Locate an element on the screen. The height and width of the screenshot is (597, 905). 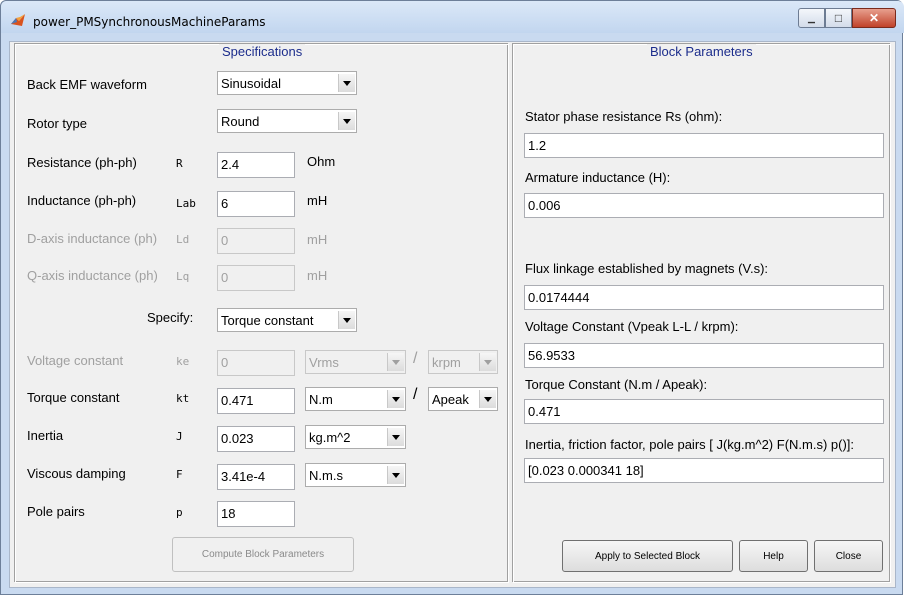
viscous-damping-label: Viscous damping is located at coordinates (76, 473).